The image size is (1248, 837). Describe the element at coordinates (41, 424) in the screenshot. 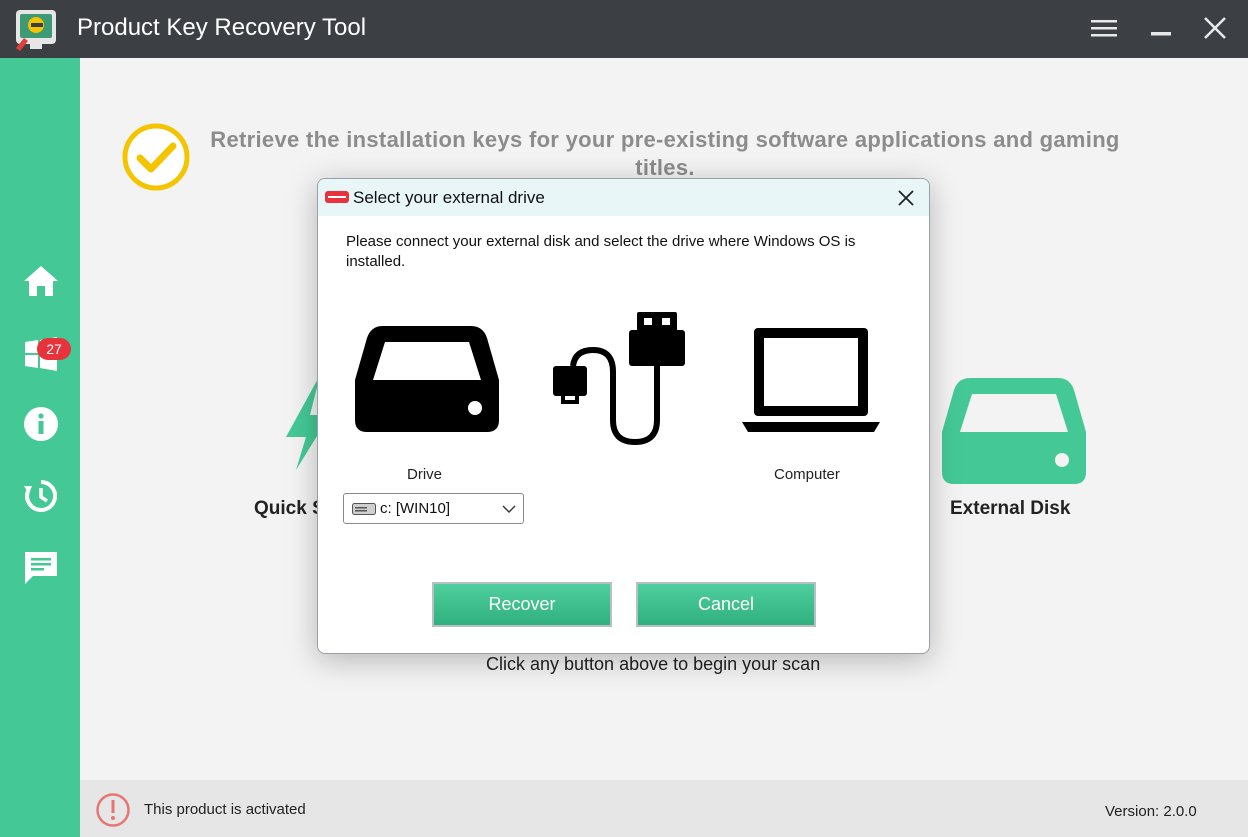

I see `info-icon` at that location.